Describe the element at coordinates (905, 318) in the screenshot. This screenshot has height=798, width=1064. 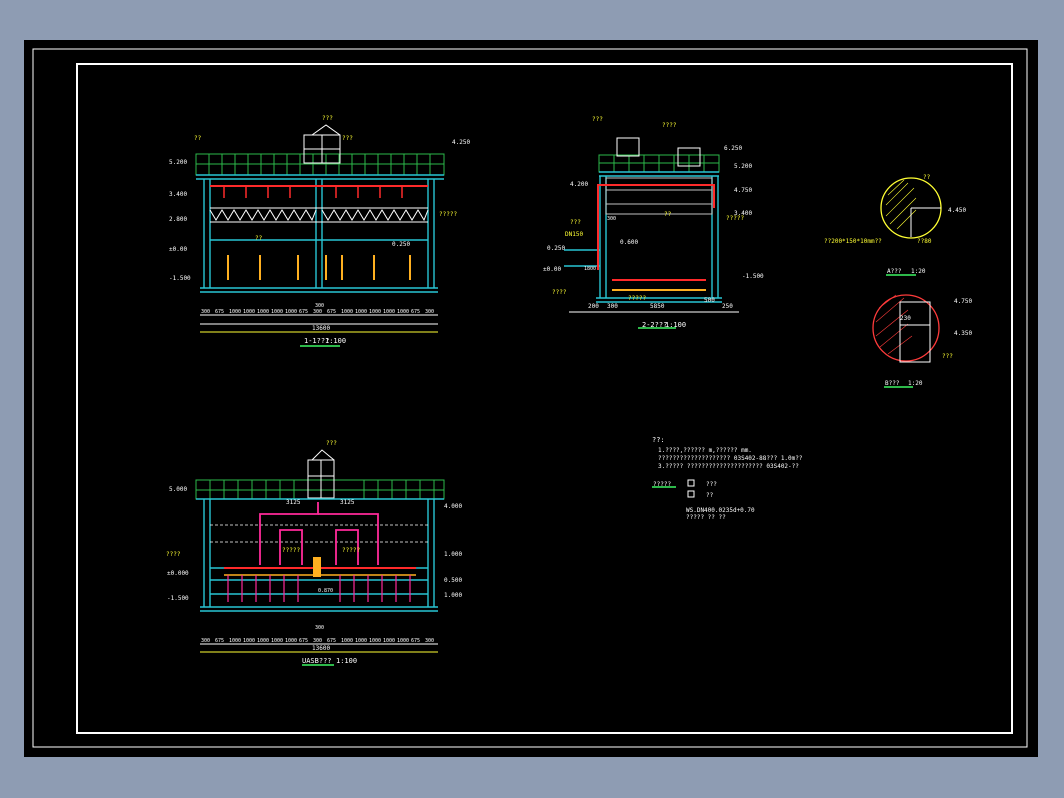
I see `detail-b-dim: 230` at that location.